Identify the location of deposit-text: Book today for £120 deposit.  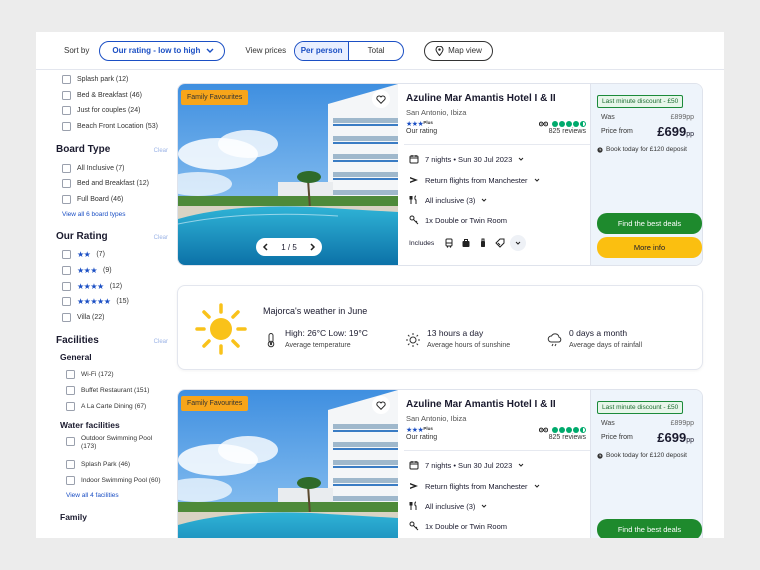
(646, 149).